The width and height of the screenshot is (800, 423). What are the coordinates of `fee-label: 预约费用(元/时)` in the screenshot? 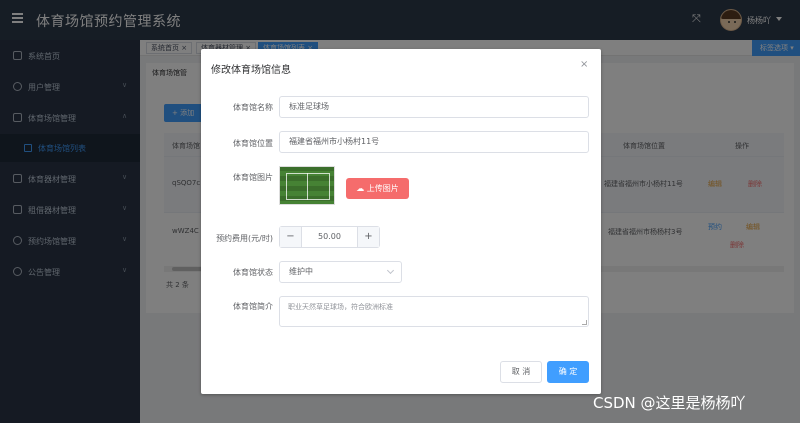 It's located at (244, 238).